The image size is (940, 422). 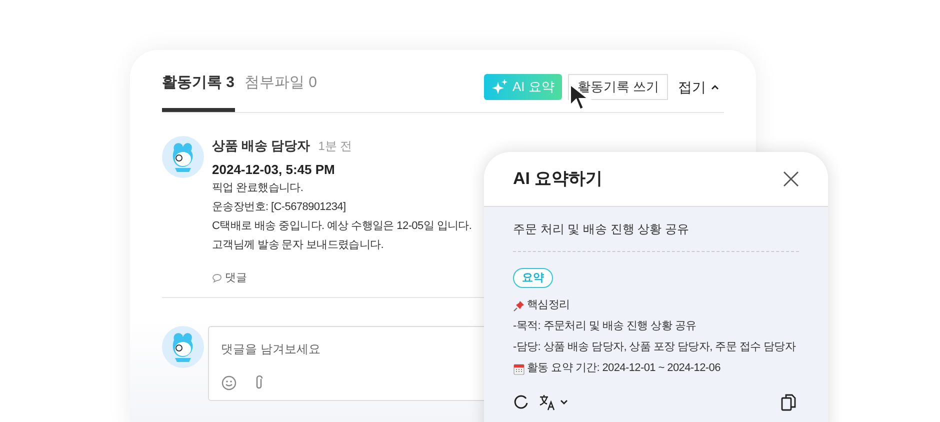 I want to click on collapse-button: 접기, so click(x=699, y=87).